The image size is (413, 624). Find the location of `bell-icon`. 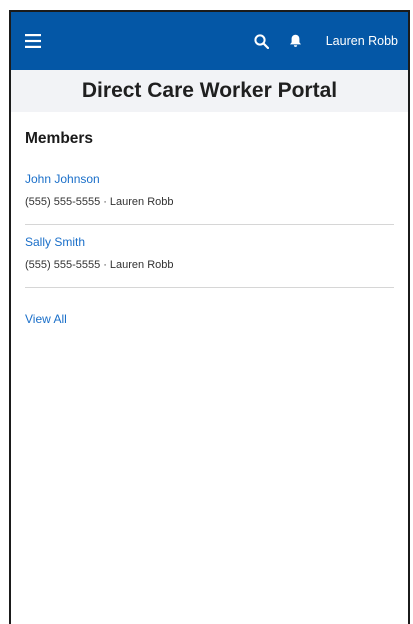

bell-icon is located at coordinates (296, 40).